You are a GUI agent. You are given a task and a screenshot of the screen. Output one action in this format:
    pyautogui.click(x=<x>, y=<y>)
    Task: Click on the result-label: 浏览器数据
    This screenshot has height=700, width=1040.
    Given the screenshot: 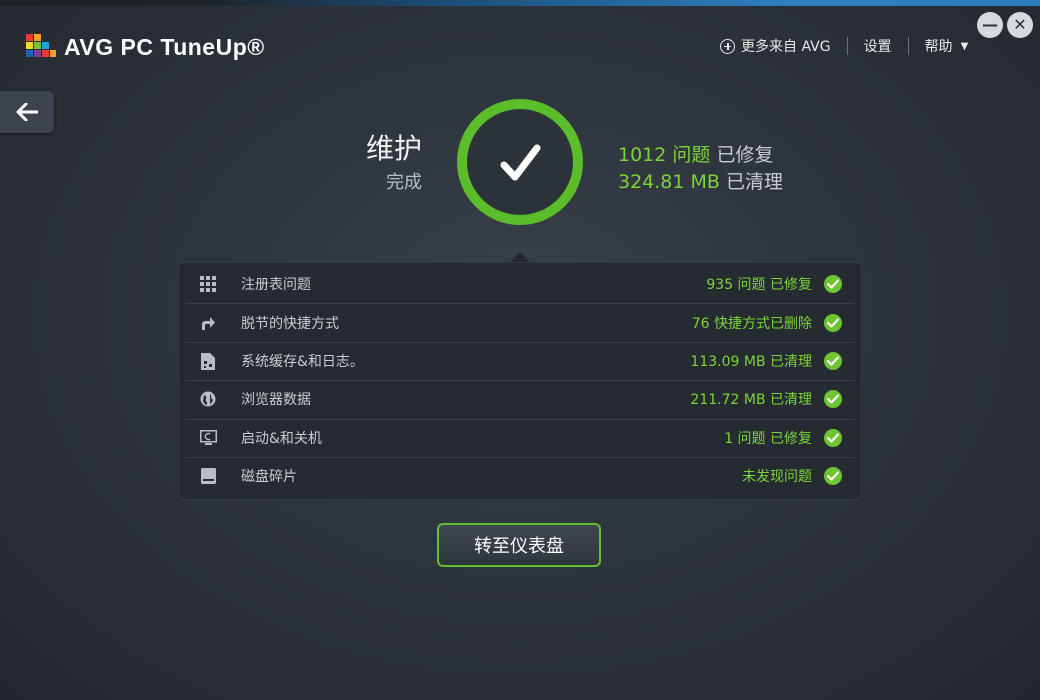 What is the action you would take?
    pyautogui.click(x=276, y=400)
    